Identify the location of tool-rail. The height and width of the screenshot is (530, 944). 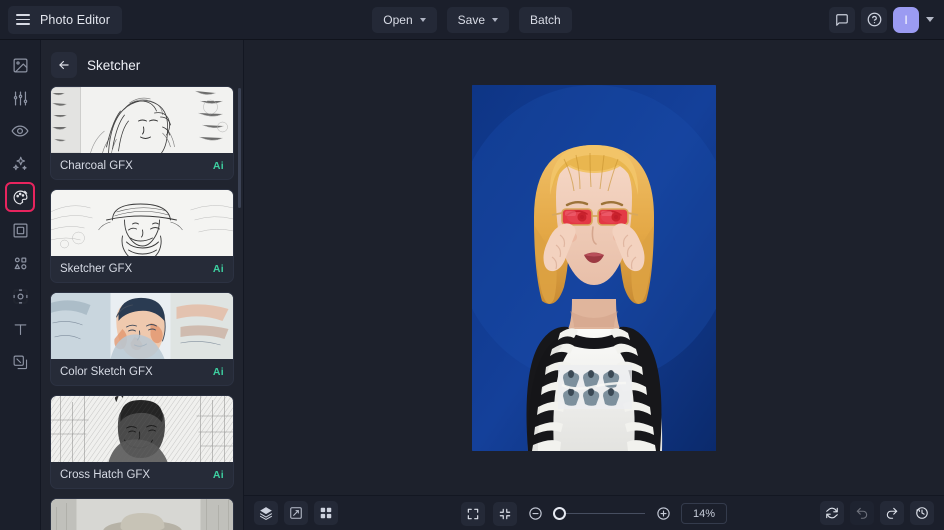
(20, 285).